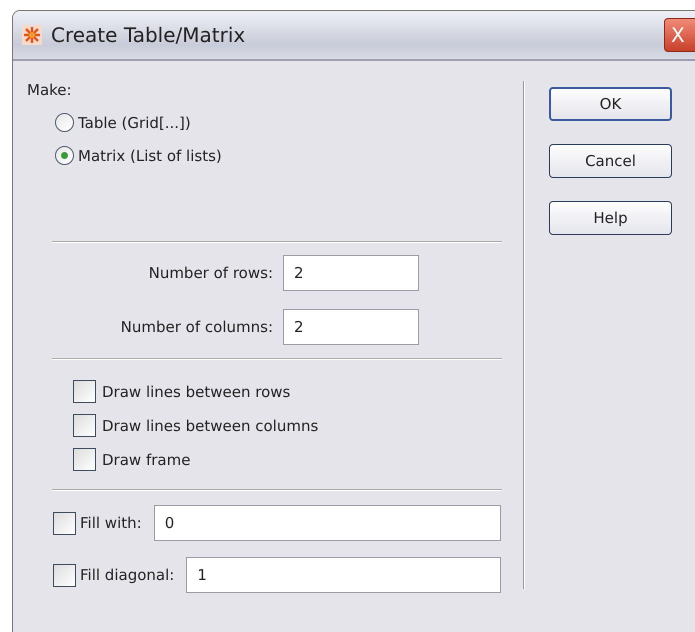 The image size is (695, 632). Describe the element at coordinates (196, 327) in the screenshot. I see `field-label: Number of columns:` at that location.